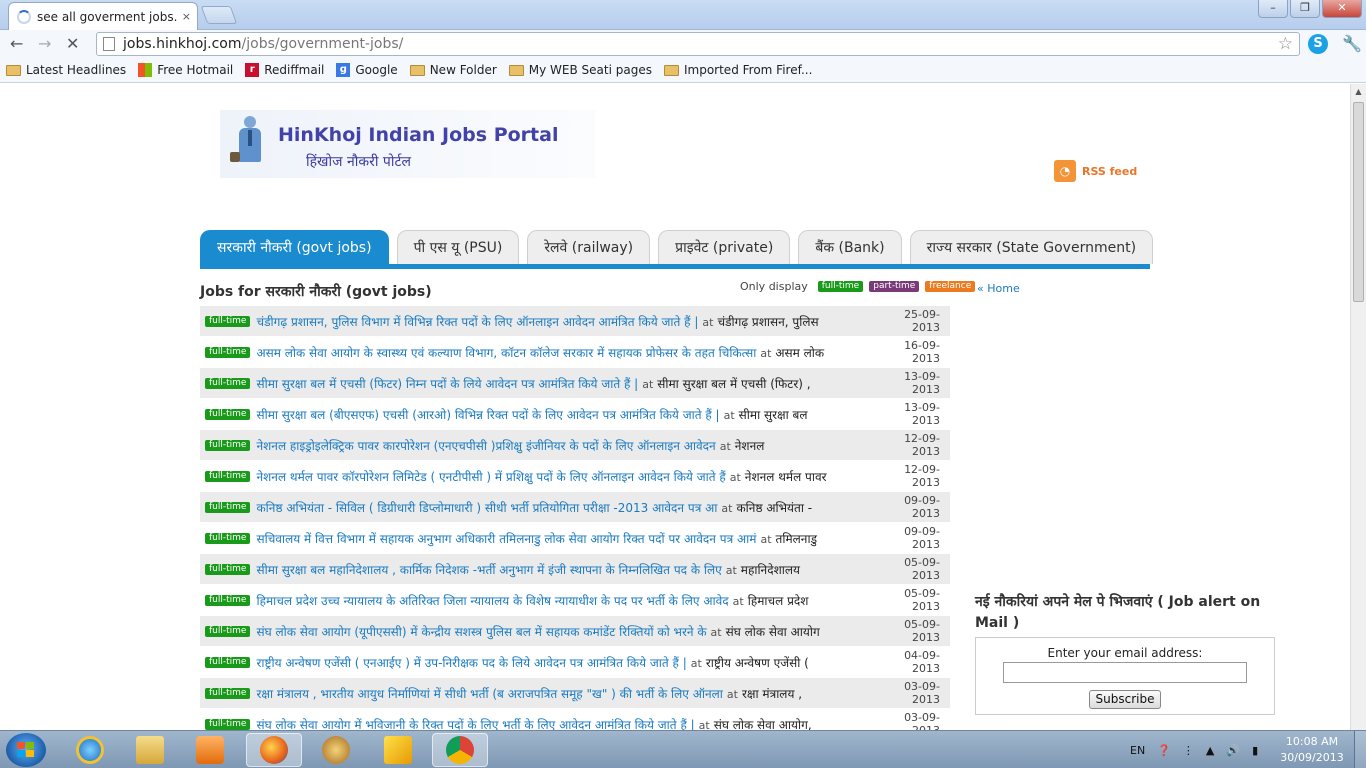  Describe the element at coordinates (589, 247) in the screenshot. I see `tab-railway: रेलवे (railway)` at that location.